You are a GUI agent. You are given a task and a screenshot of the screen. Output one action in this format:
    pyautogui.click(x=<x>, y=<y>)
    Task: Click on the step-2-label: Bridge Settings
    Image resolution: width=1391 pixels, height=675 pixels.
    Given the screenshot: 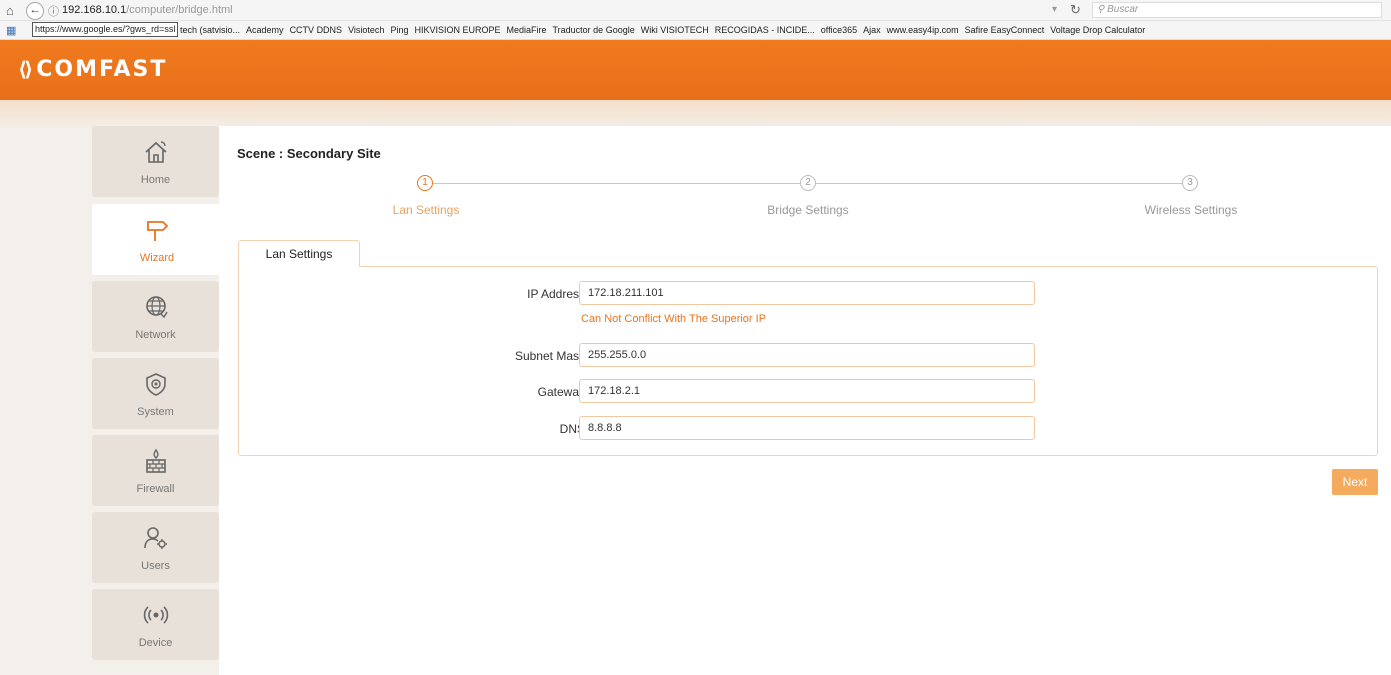 What is the action you would take?
    pyautogui.click(x=808, y=210)
    